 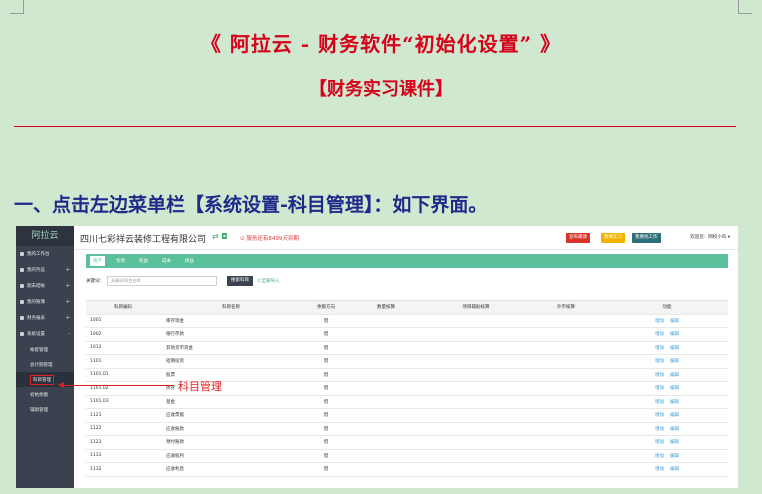 I want to click on sidebar-subitem: 帐套管理, so click(x=45, y=349).